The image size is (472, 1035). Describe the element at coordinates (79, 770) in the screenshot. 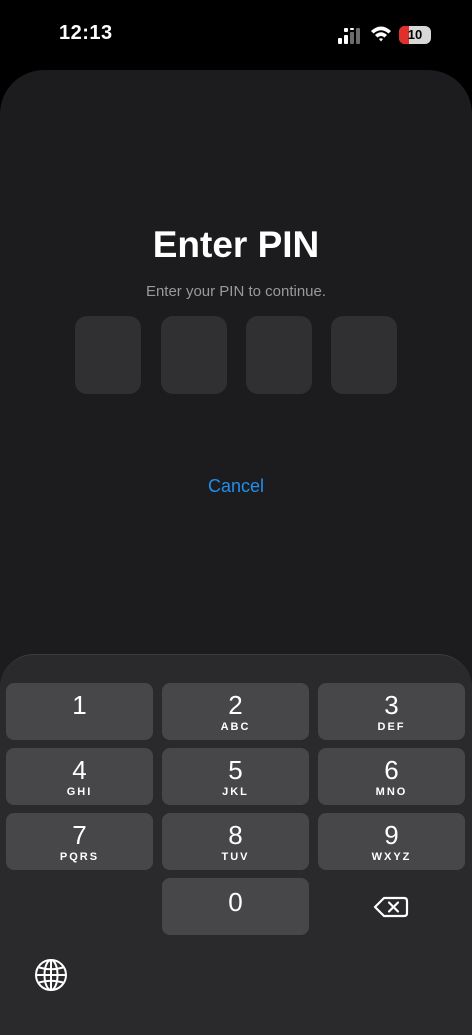

I see `key-digit: 4` at that location.